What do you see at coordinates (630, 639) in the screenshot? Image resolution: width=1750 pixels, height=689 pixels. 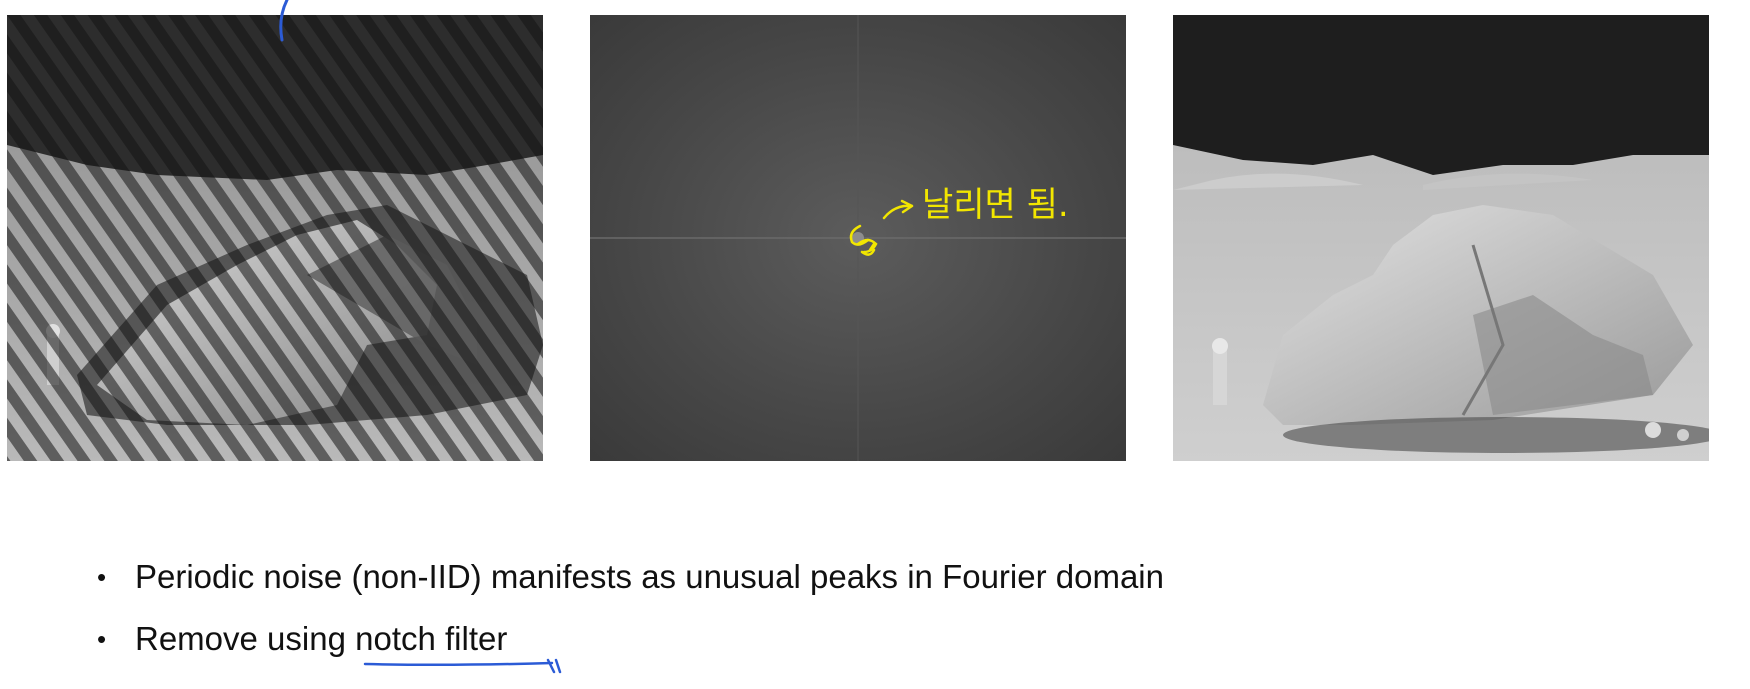 I see `bullet-item-2: • Remove using notch filter` at bounding box center [630, 639].